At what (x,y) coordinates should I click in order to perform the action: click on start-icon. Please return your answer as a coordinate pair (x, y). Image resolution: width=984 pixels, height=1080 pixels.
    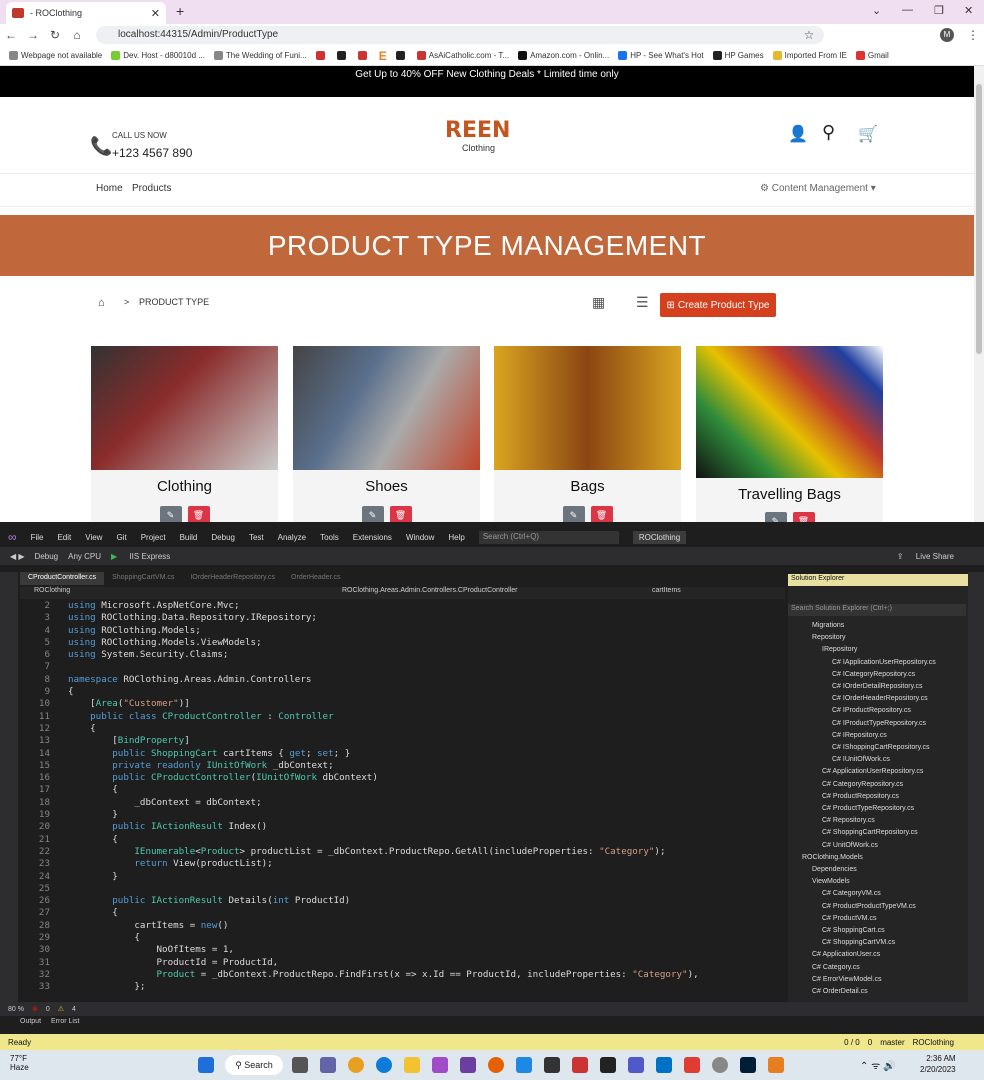
    Looking at the image, I should click on (206, 1065).